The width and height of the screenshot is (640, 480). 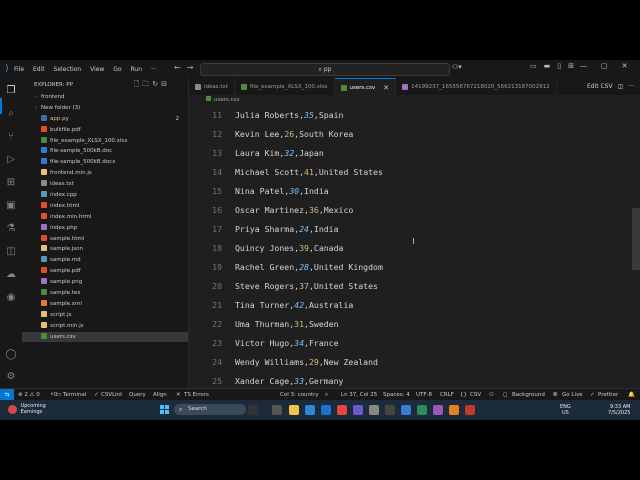 What do you see at coordinates (533, 66) in the screenshot?
I see `toggle-sidebar-icon: ▭` at bounding box center [533, 66].